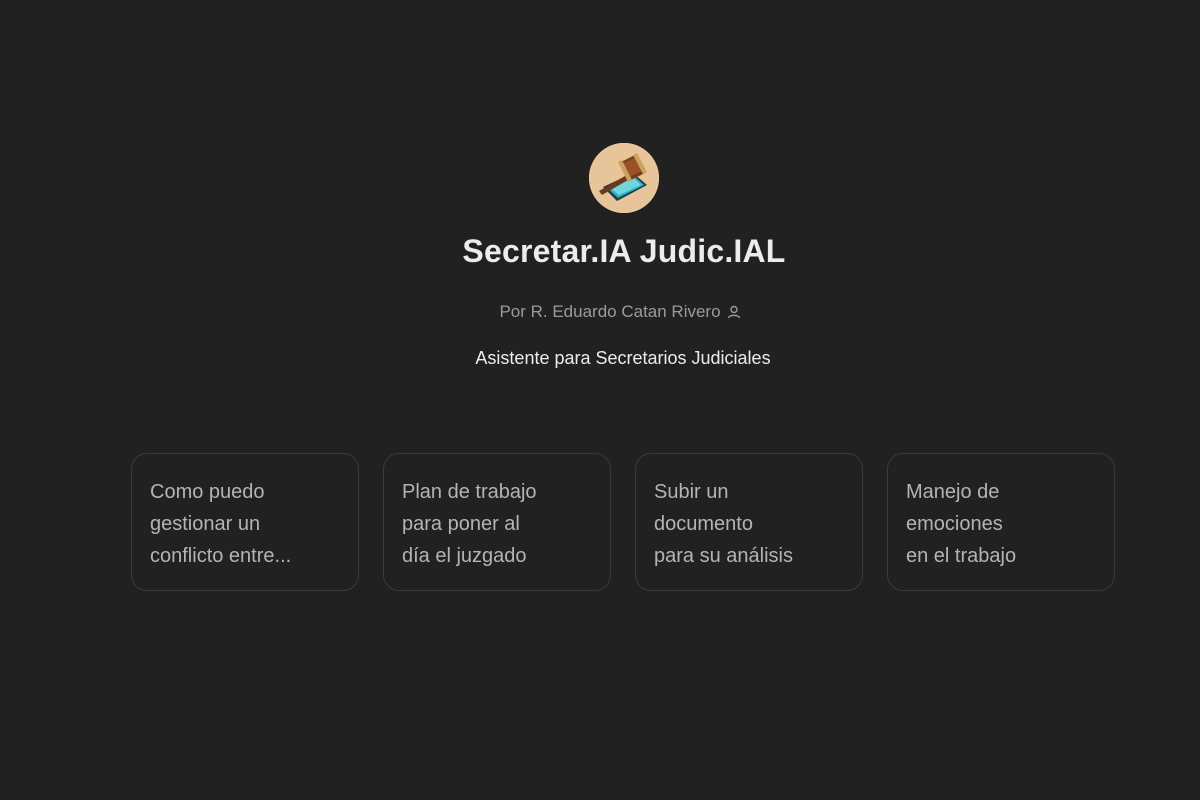 The width and height of the screenshot is (1200, 800). Describe the element at coordinates (961, 556) in the screenshot. I see `starter-line: en el trabajo` at that location.